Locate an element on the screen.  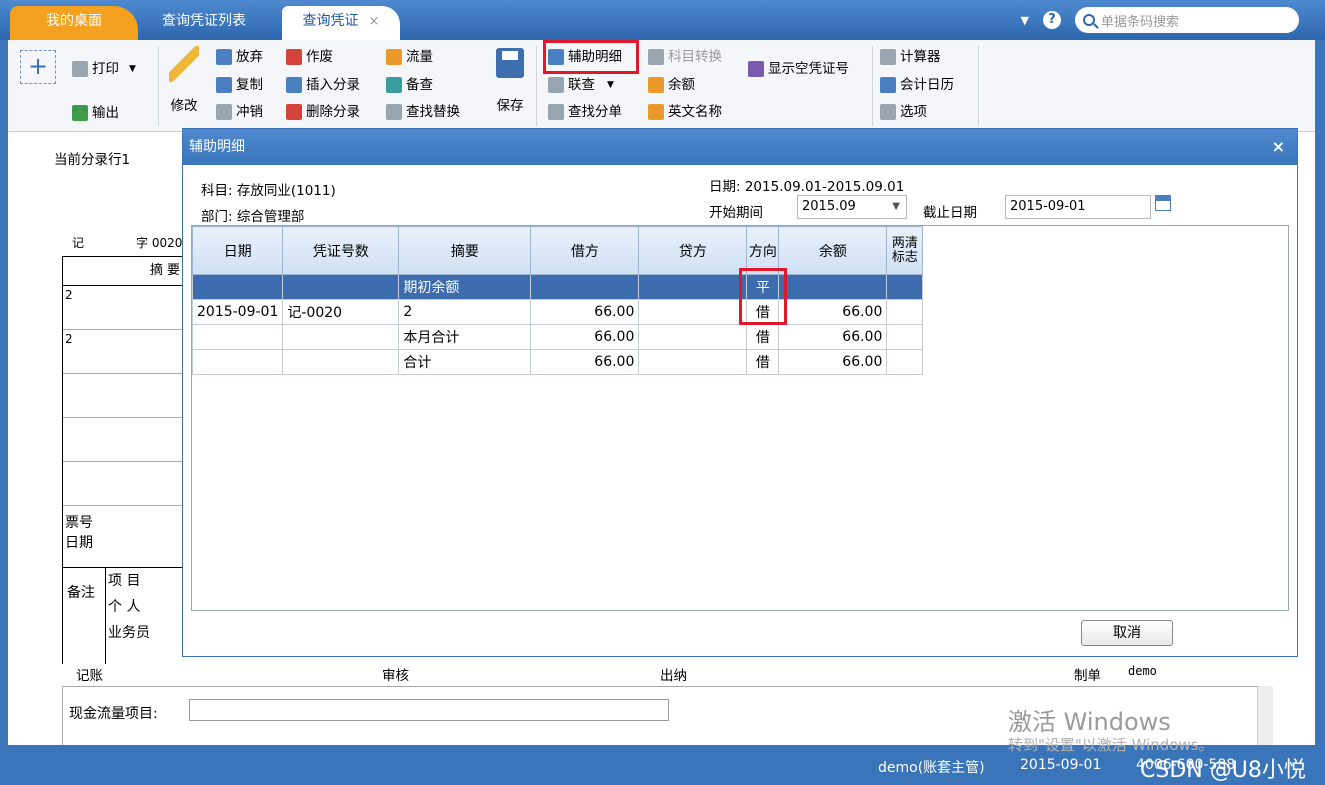
add-button: + is located at coordinates (38, 67).